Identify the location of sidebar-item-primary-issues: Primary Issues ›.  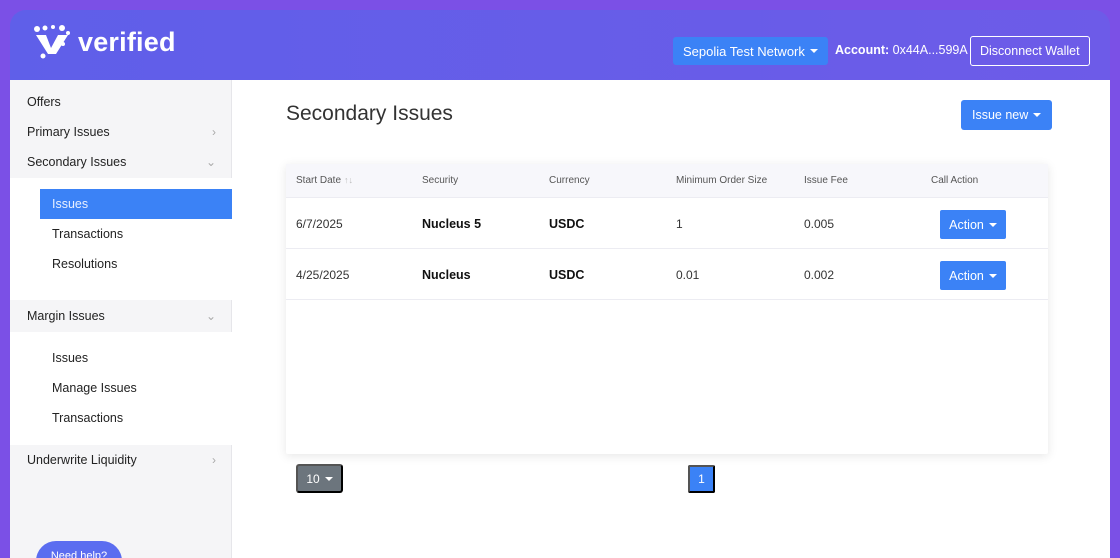
(121, 132).